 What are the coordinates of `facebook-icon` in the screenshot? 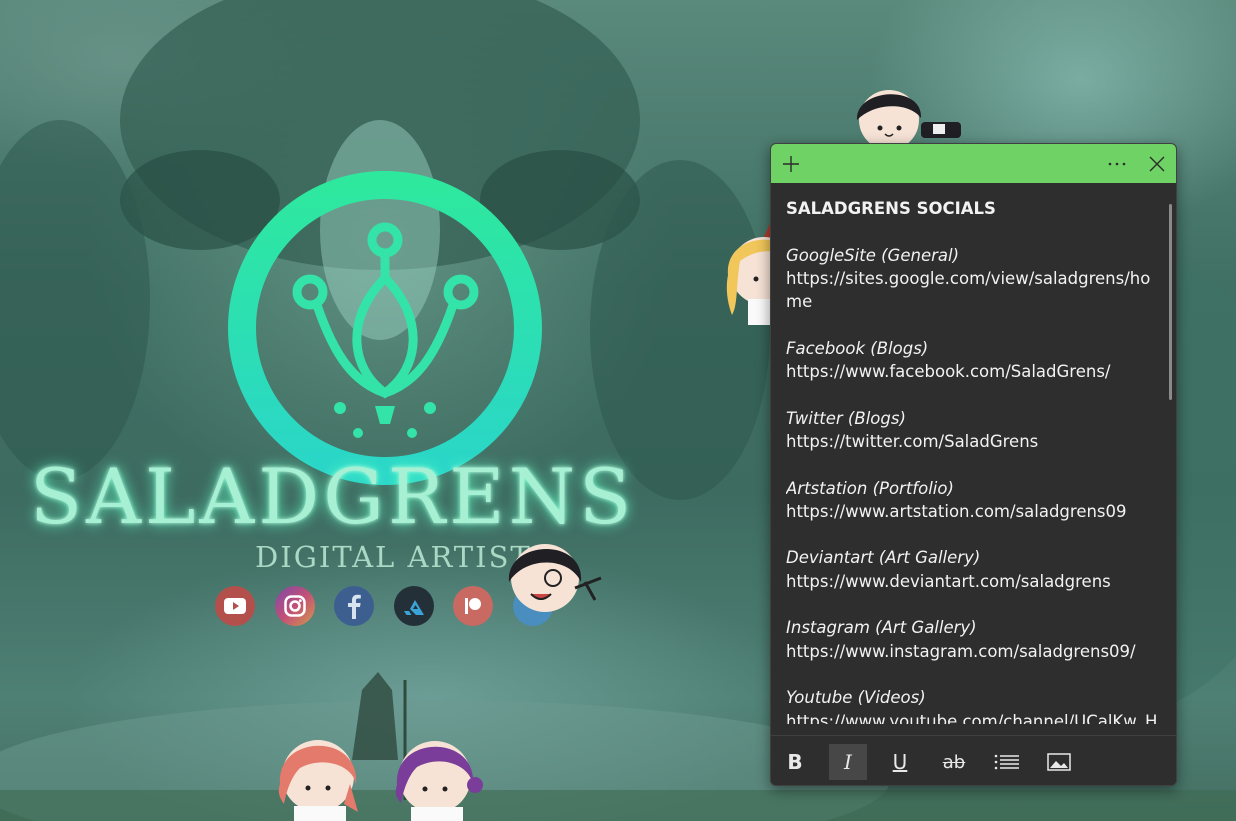 It's located at (354, 606).